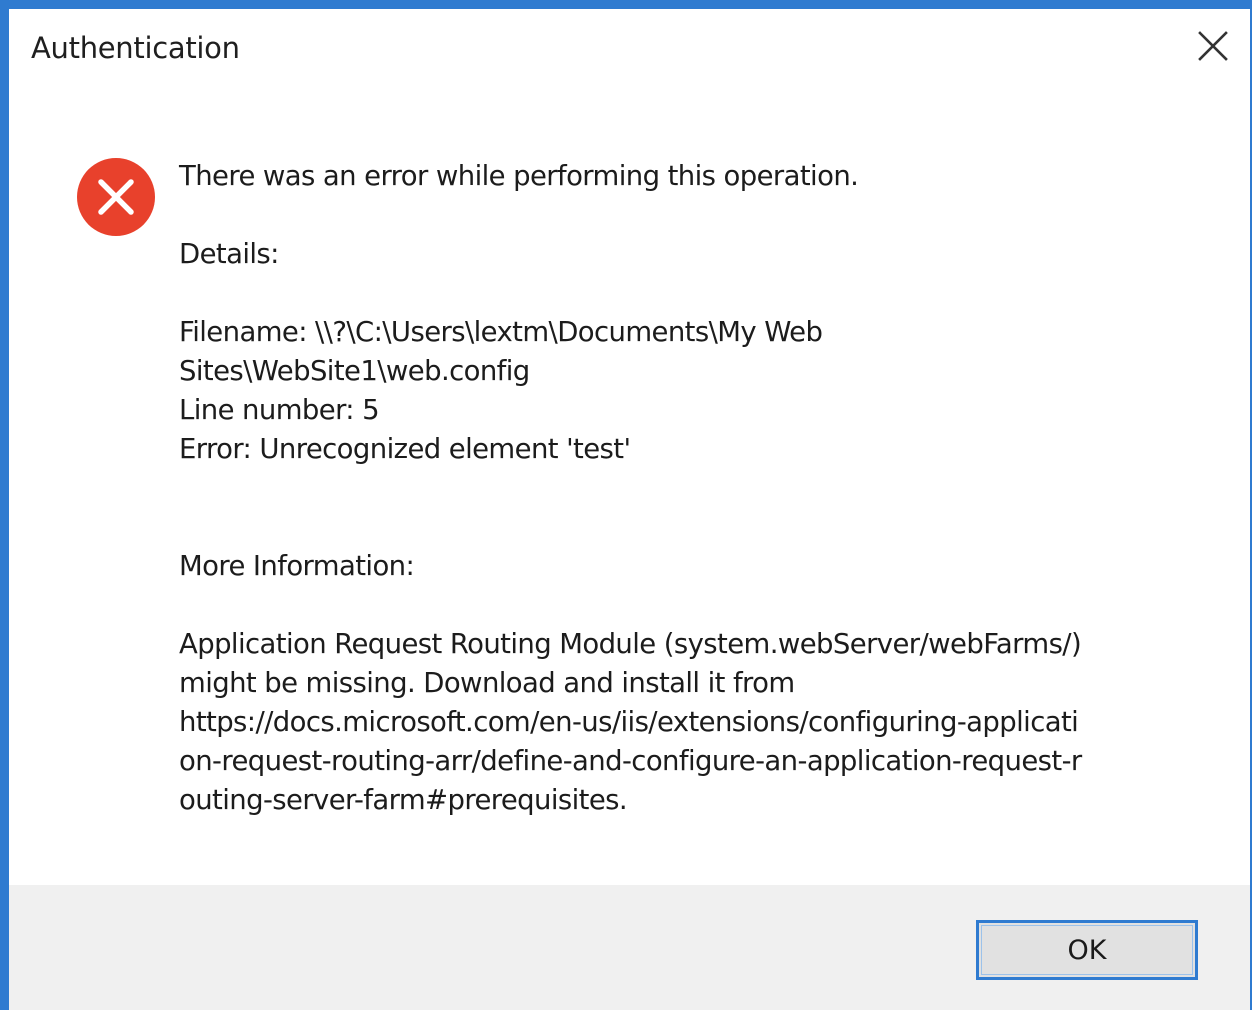  Describe the element at coordinates (116, 197) in the screenshot. I see `error-icon` at that location.